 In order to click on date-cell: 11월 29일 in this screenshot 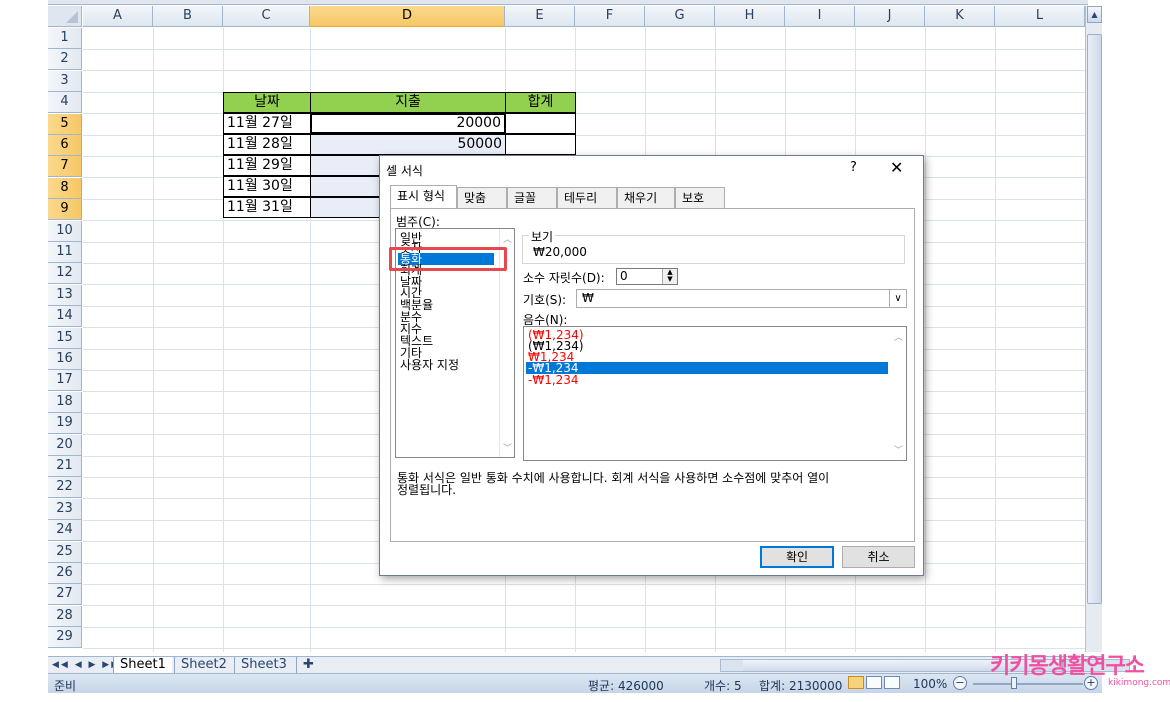, I will do `click(267, 165)`.